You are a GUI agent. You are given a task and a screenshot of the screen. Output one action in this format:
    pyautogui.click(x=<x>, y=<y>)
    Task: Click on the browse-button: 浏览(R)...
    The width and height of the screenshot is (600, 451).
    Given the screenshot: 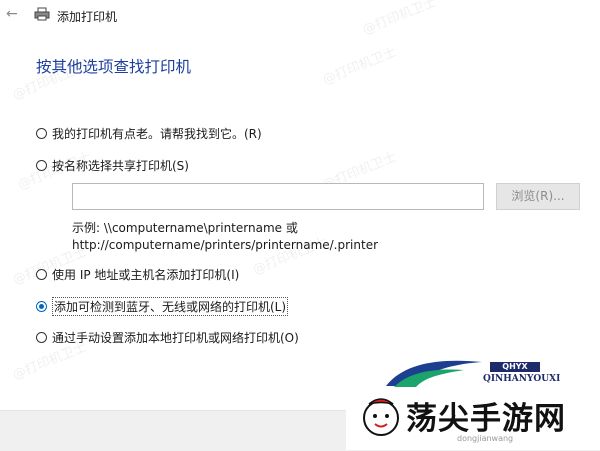 What is the action you would take?
    pyautogui.click(x=538, y=196)
    